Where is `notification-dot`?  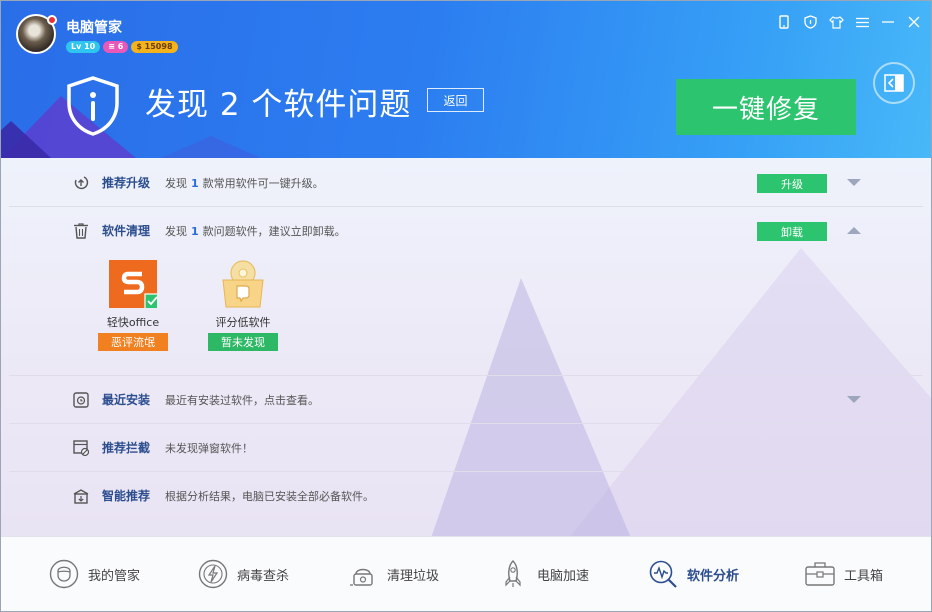 notification-dot is located at coordinates (52, 20).